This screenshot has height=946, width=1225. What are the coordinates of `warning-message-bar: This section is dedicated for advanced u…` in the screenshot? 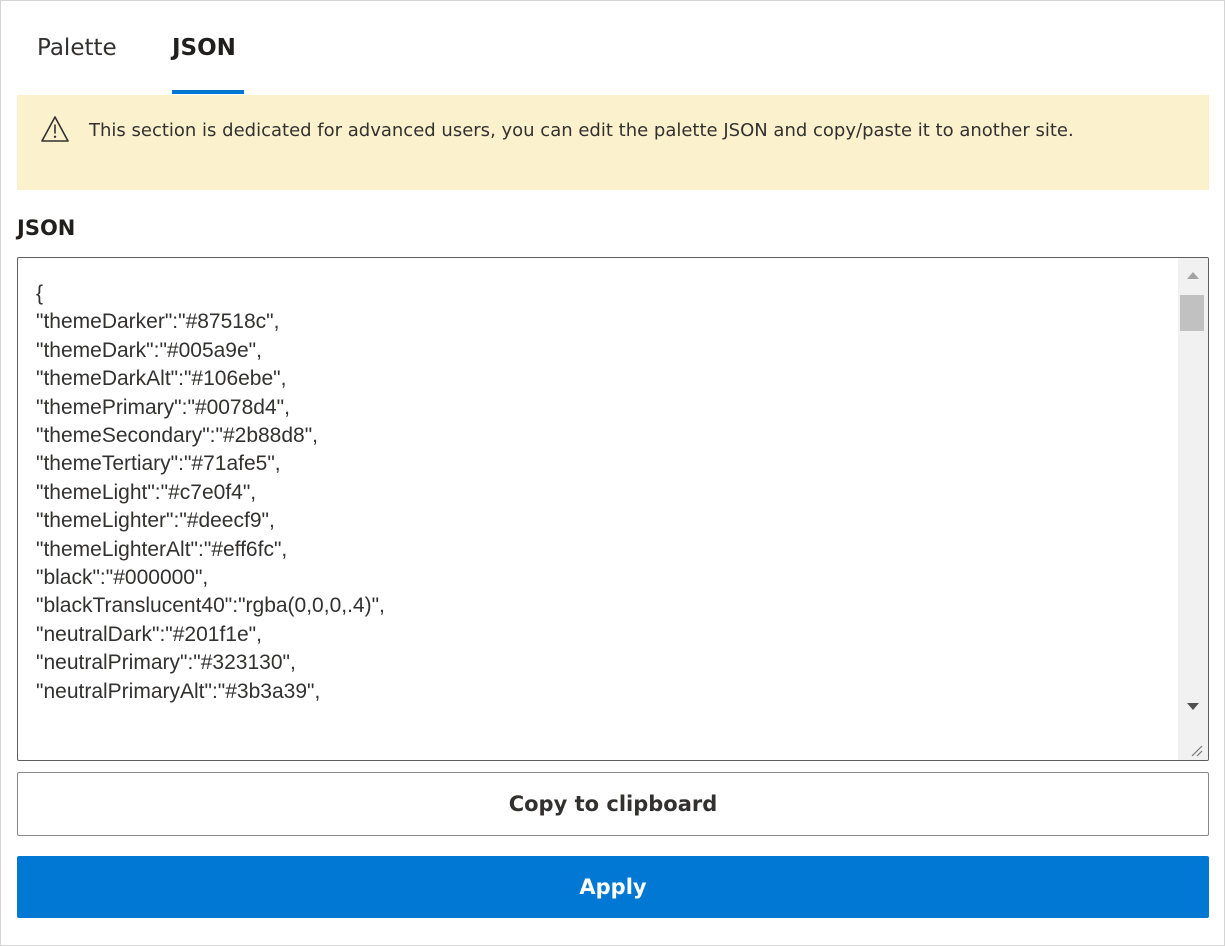 It's located at (613, 142).